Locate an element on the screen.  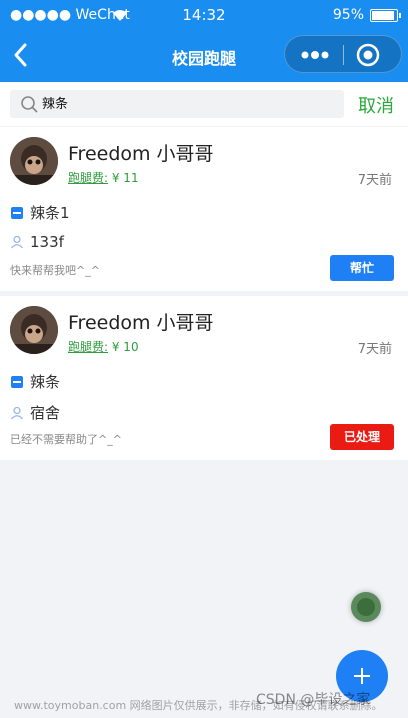
fee-value: ¥ 10 is located at coordinates (123, 347).